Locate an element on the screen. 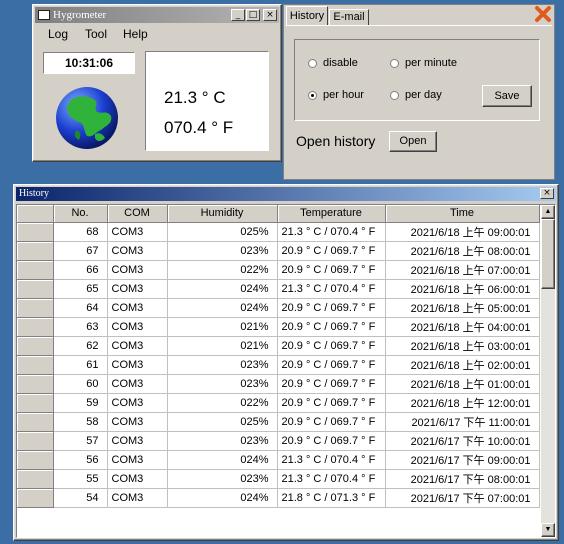 This screenshot has width=564, height=544. vertical-scrollbar: ▲ ▼ is located at coordinates (548, 371).